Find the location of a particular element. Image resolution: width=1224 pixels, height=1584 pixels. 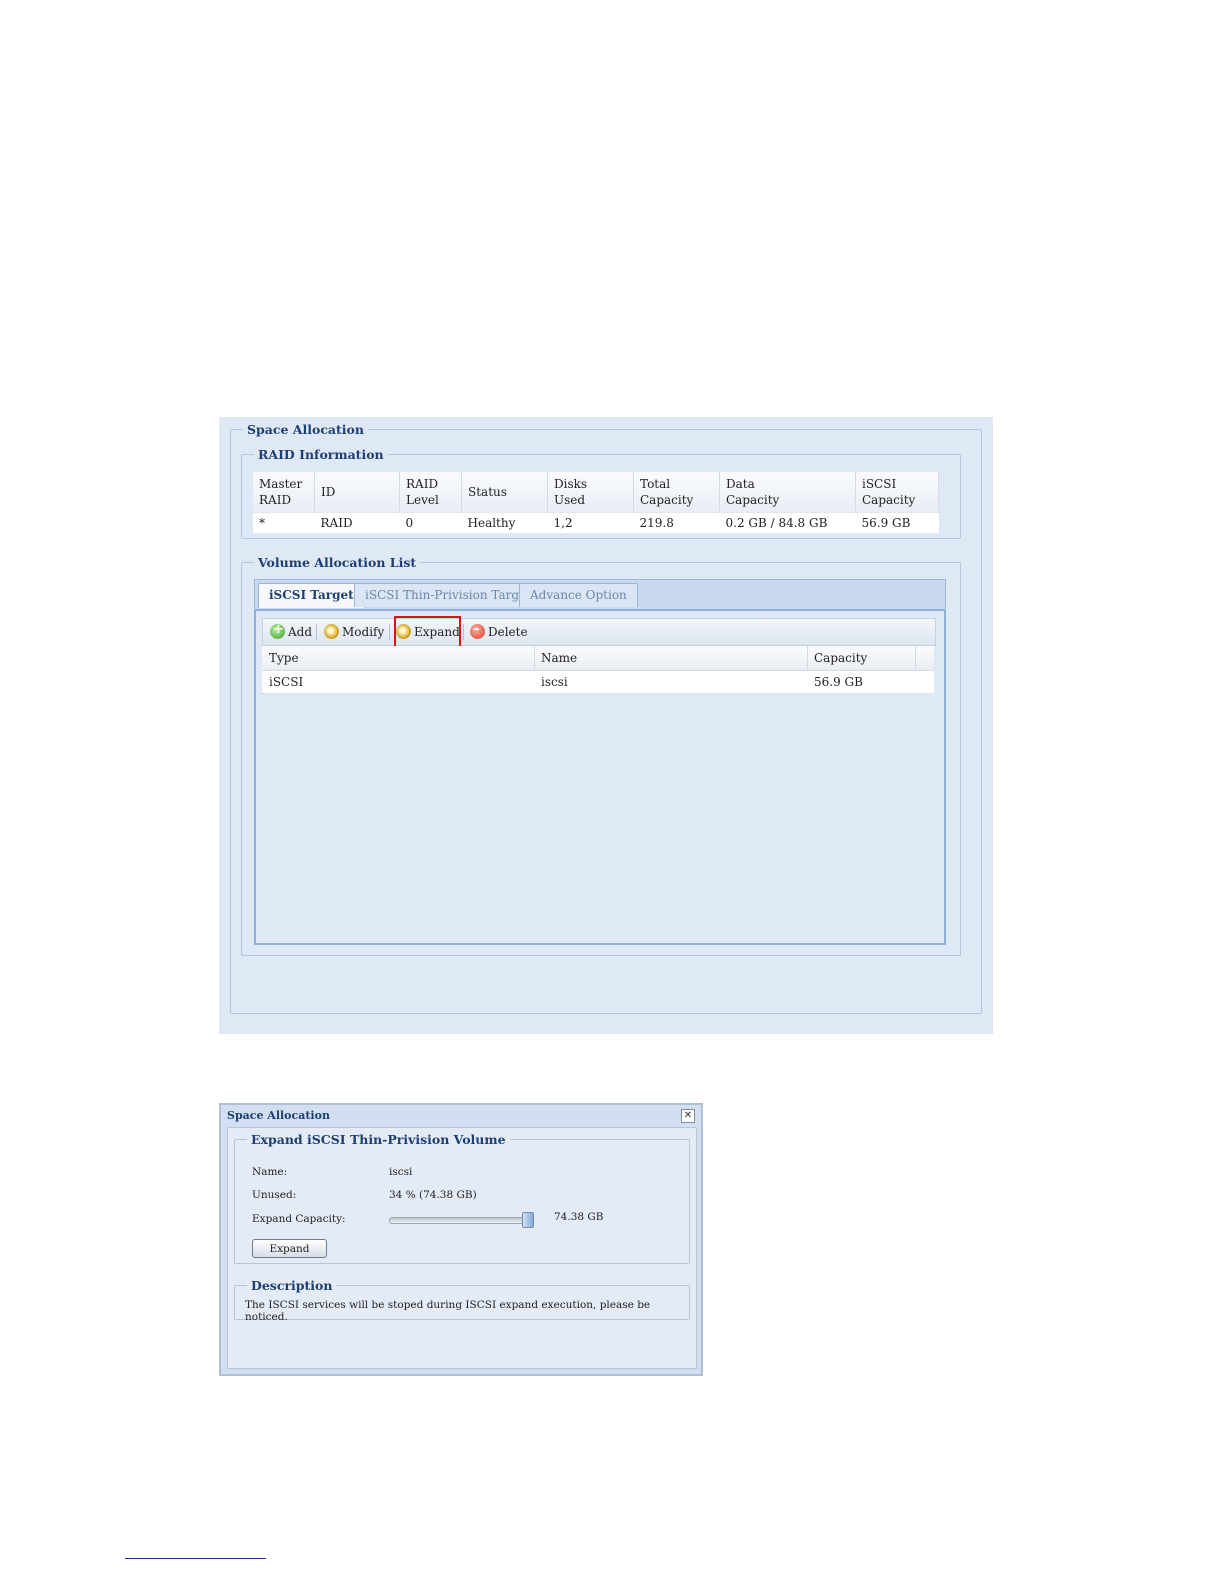

delete-button: Delete is located at coordinates (499, 631).